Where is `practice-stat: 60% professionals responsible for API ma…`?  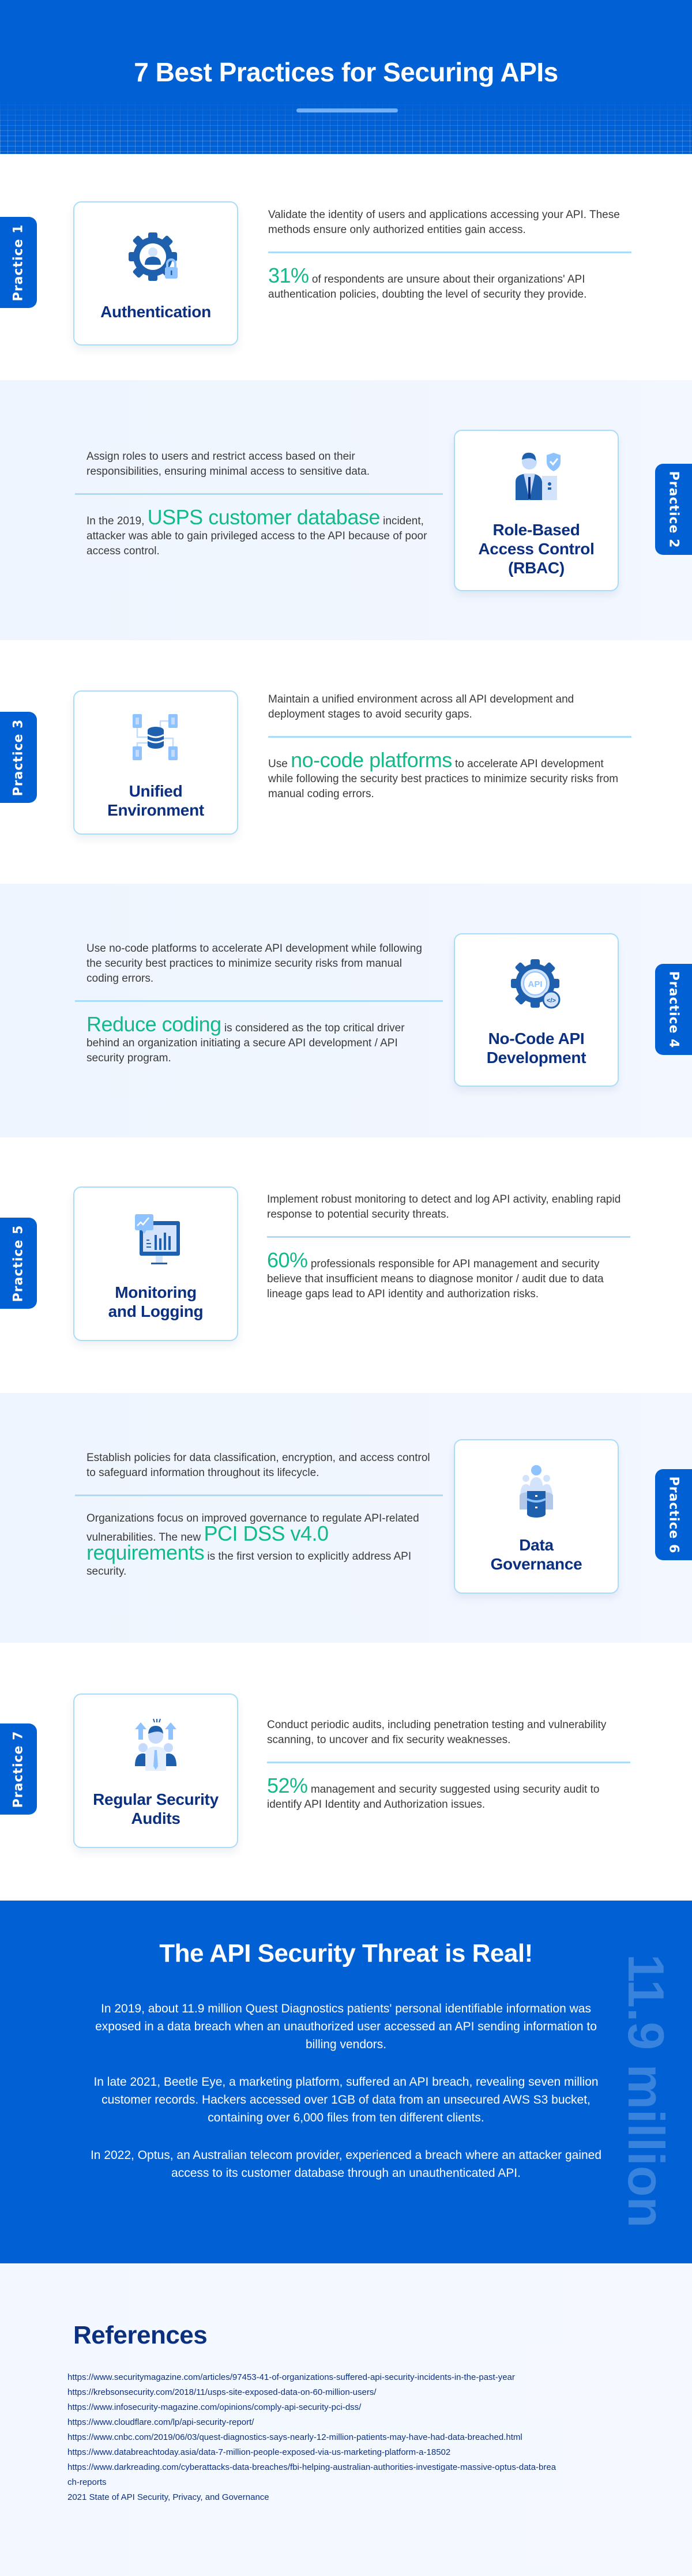
practice-stat: 60% professionals responsible for API ma… is located at coordinates (435, 1274).